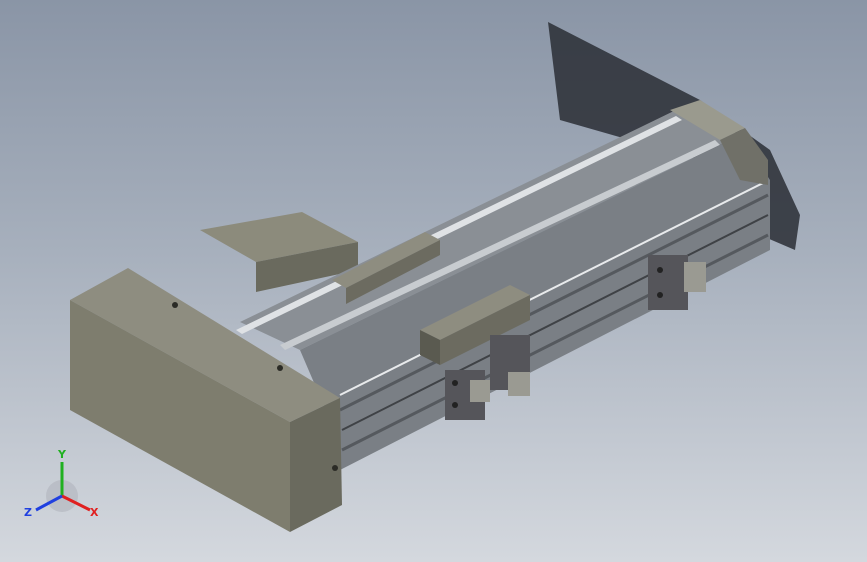 The width and height of the screenshot is (867, 562). I want to click on coordinate-triad: Y X Z, so click(64, 486).